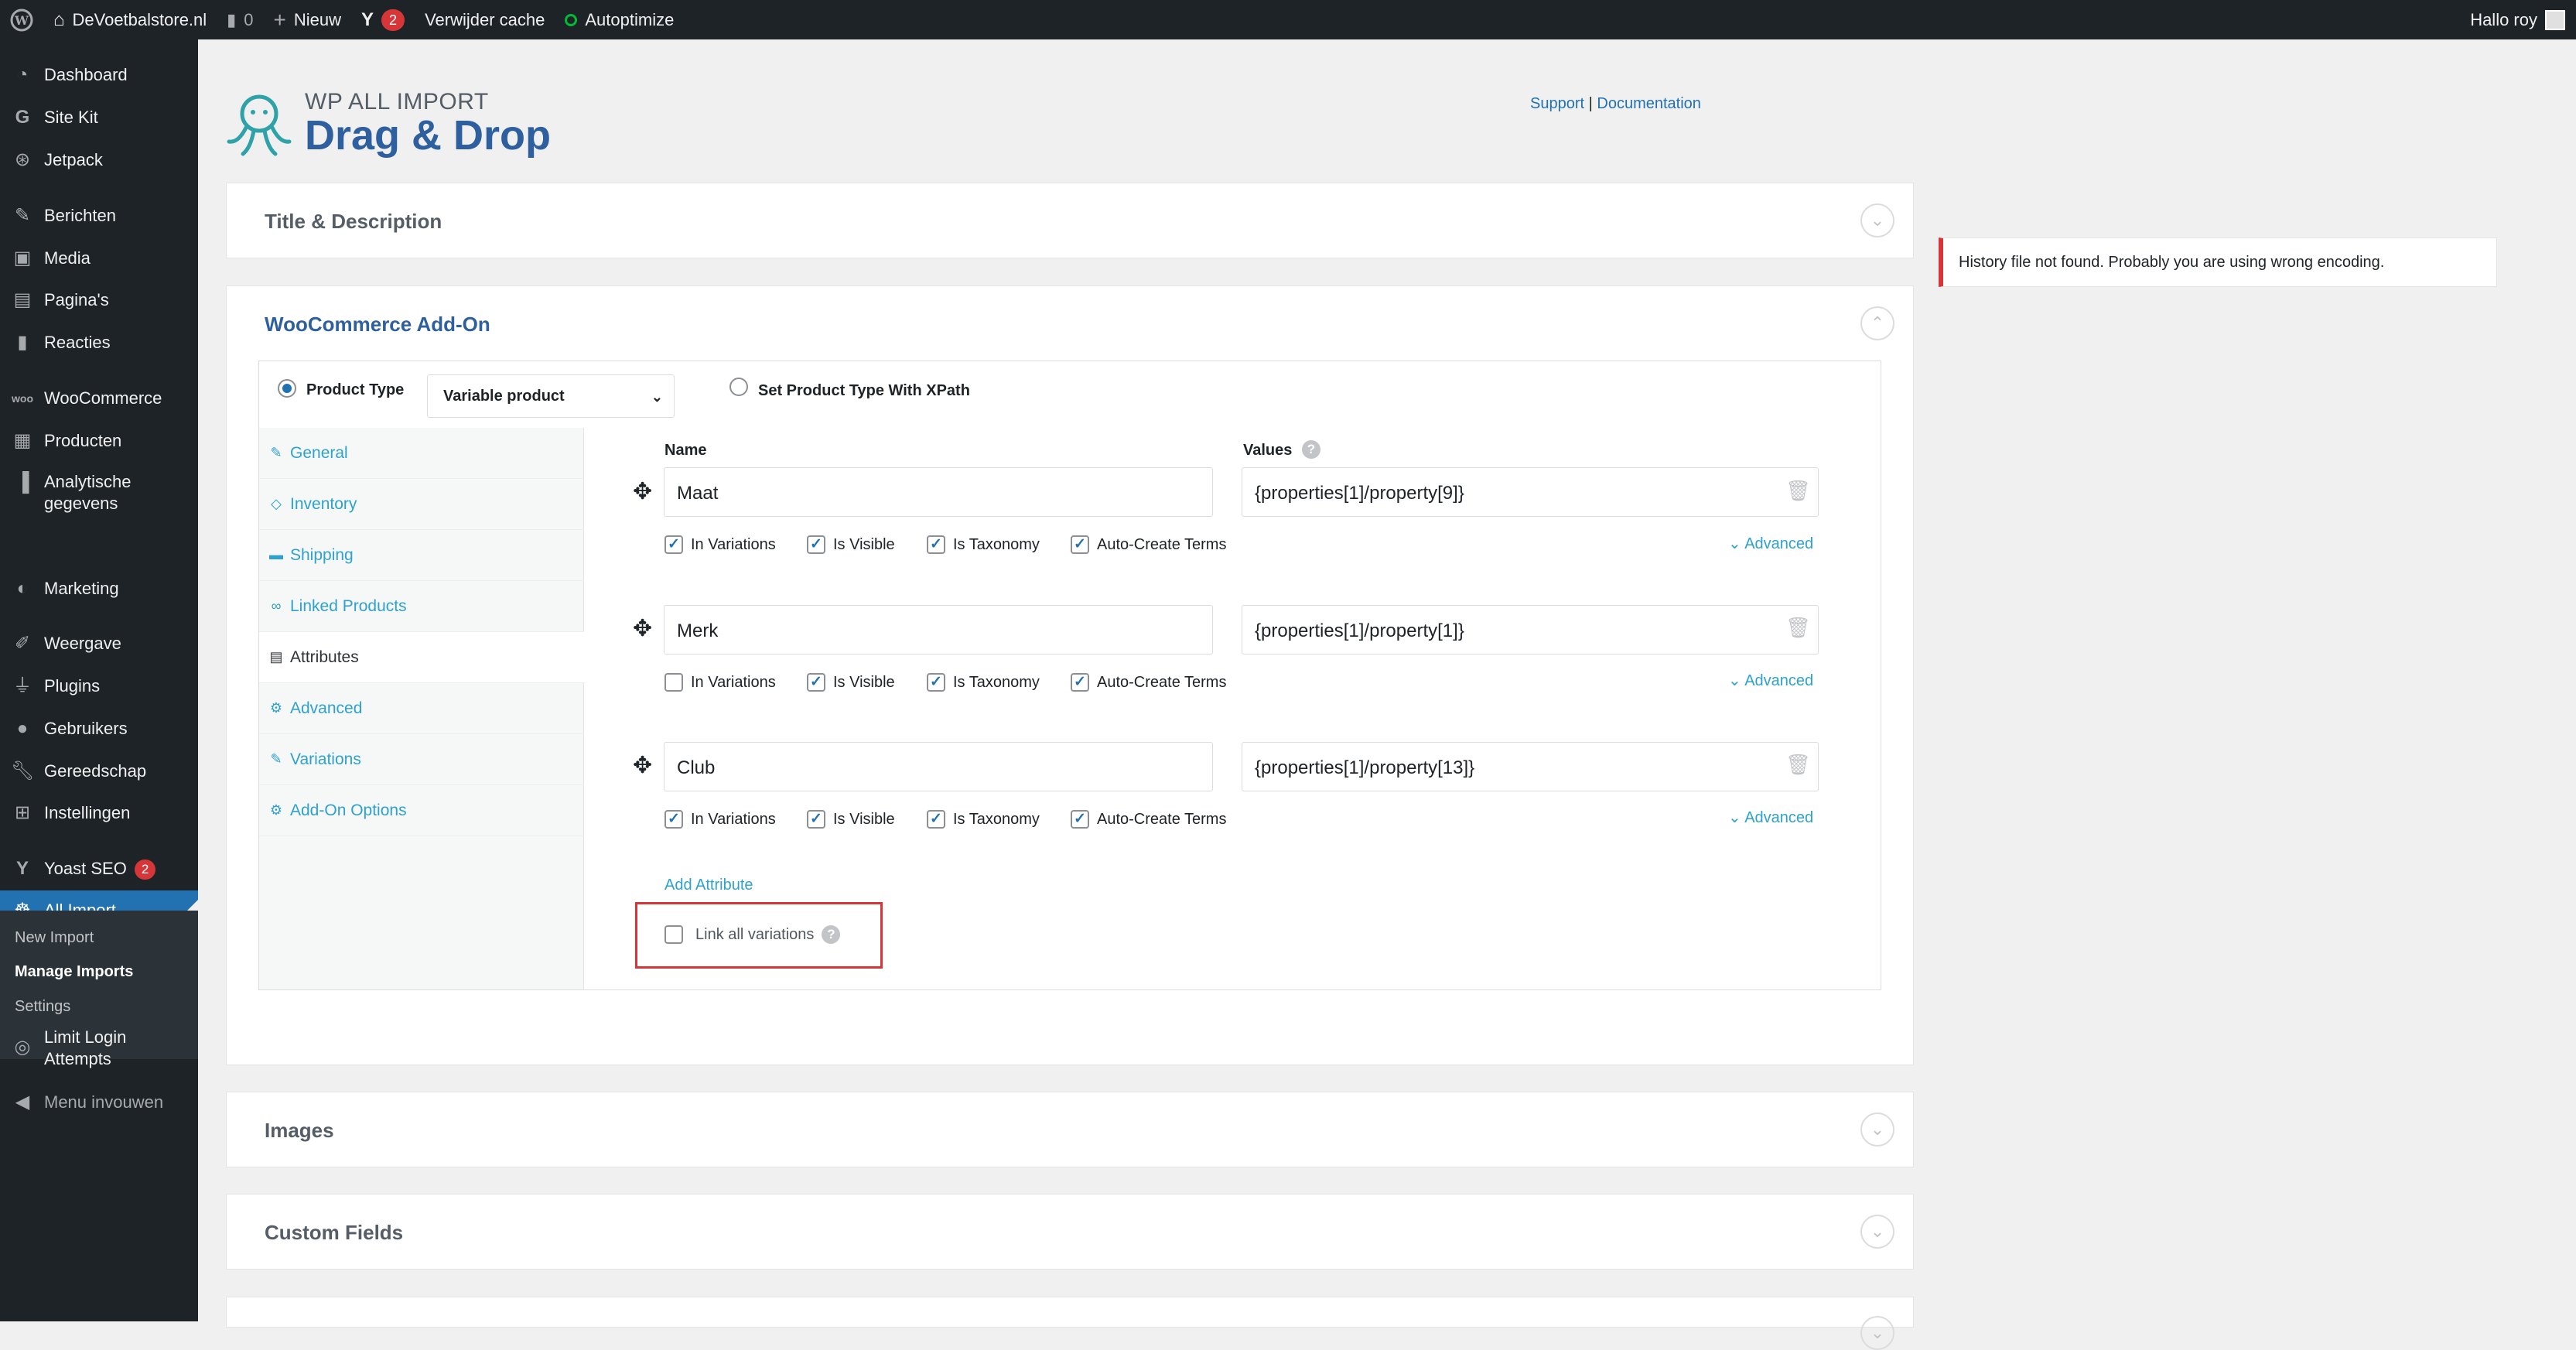 Image resolution: width=2576 pixels, height=1350 pixels. I want to click on woo-icon: woo, so click(22, 398).